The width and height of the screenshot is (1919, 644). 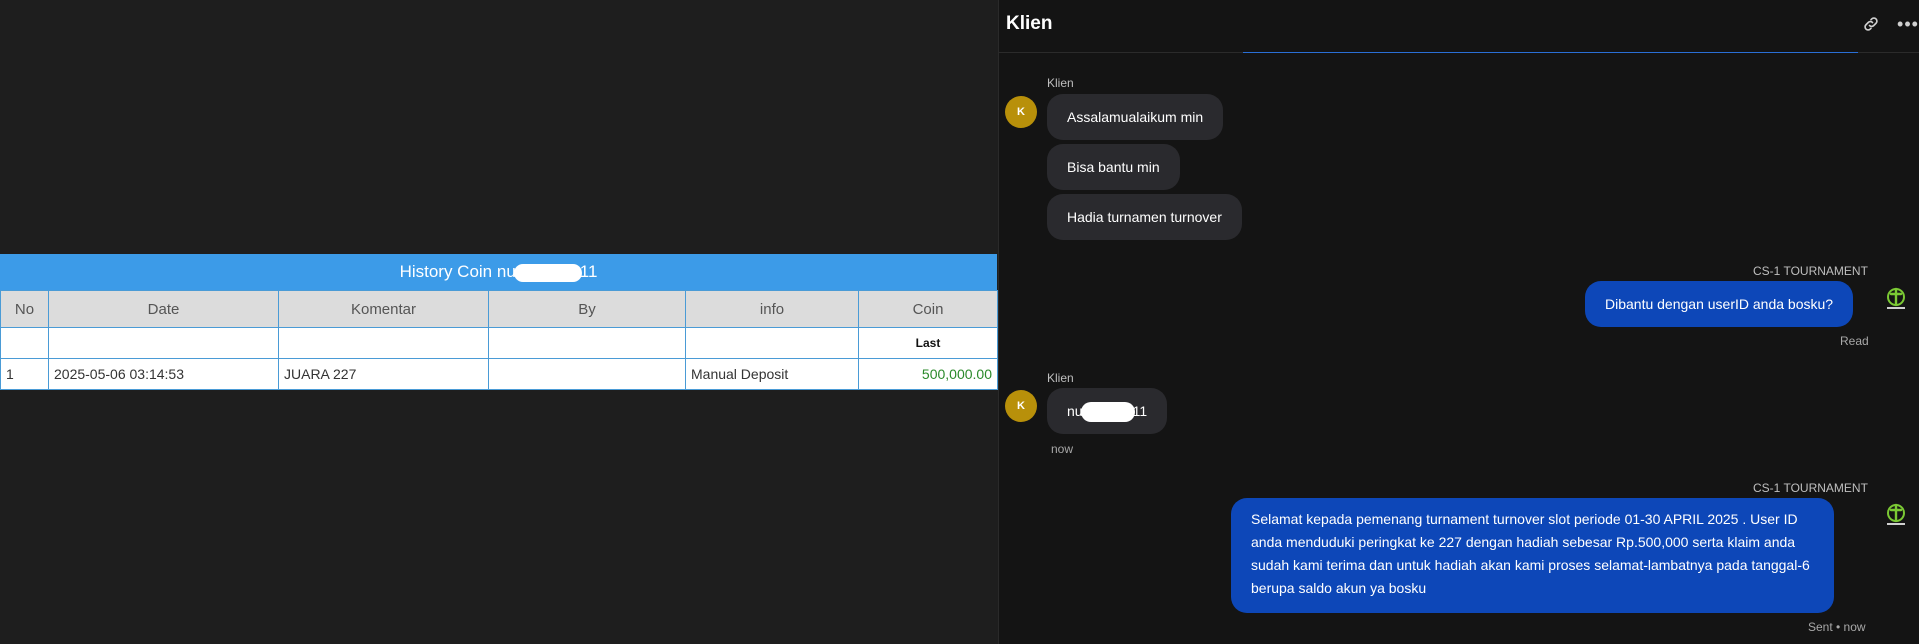 I want to click on cell-no: 1, so click(x=24, y=374).